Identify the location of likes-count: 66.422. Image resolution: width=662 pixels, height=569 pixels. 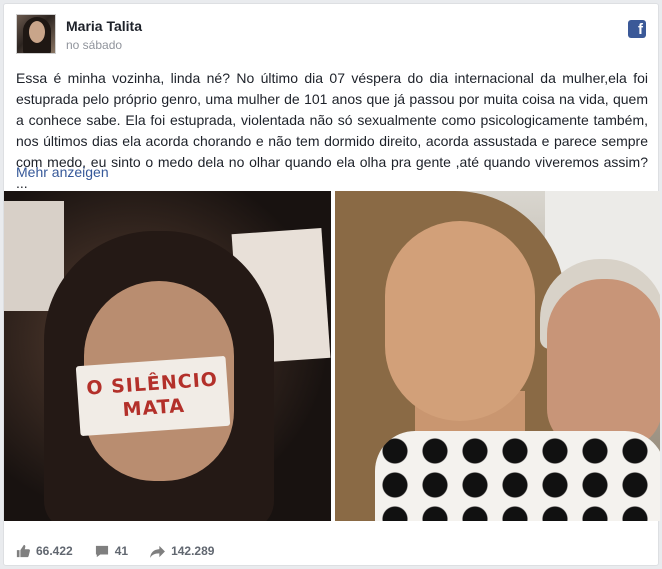
(44, 551).